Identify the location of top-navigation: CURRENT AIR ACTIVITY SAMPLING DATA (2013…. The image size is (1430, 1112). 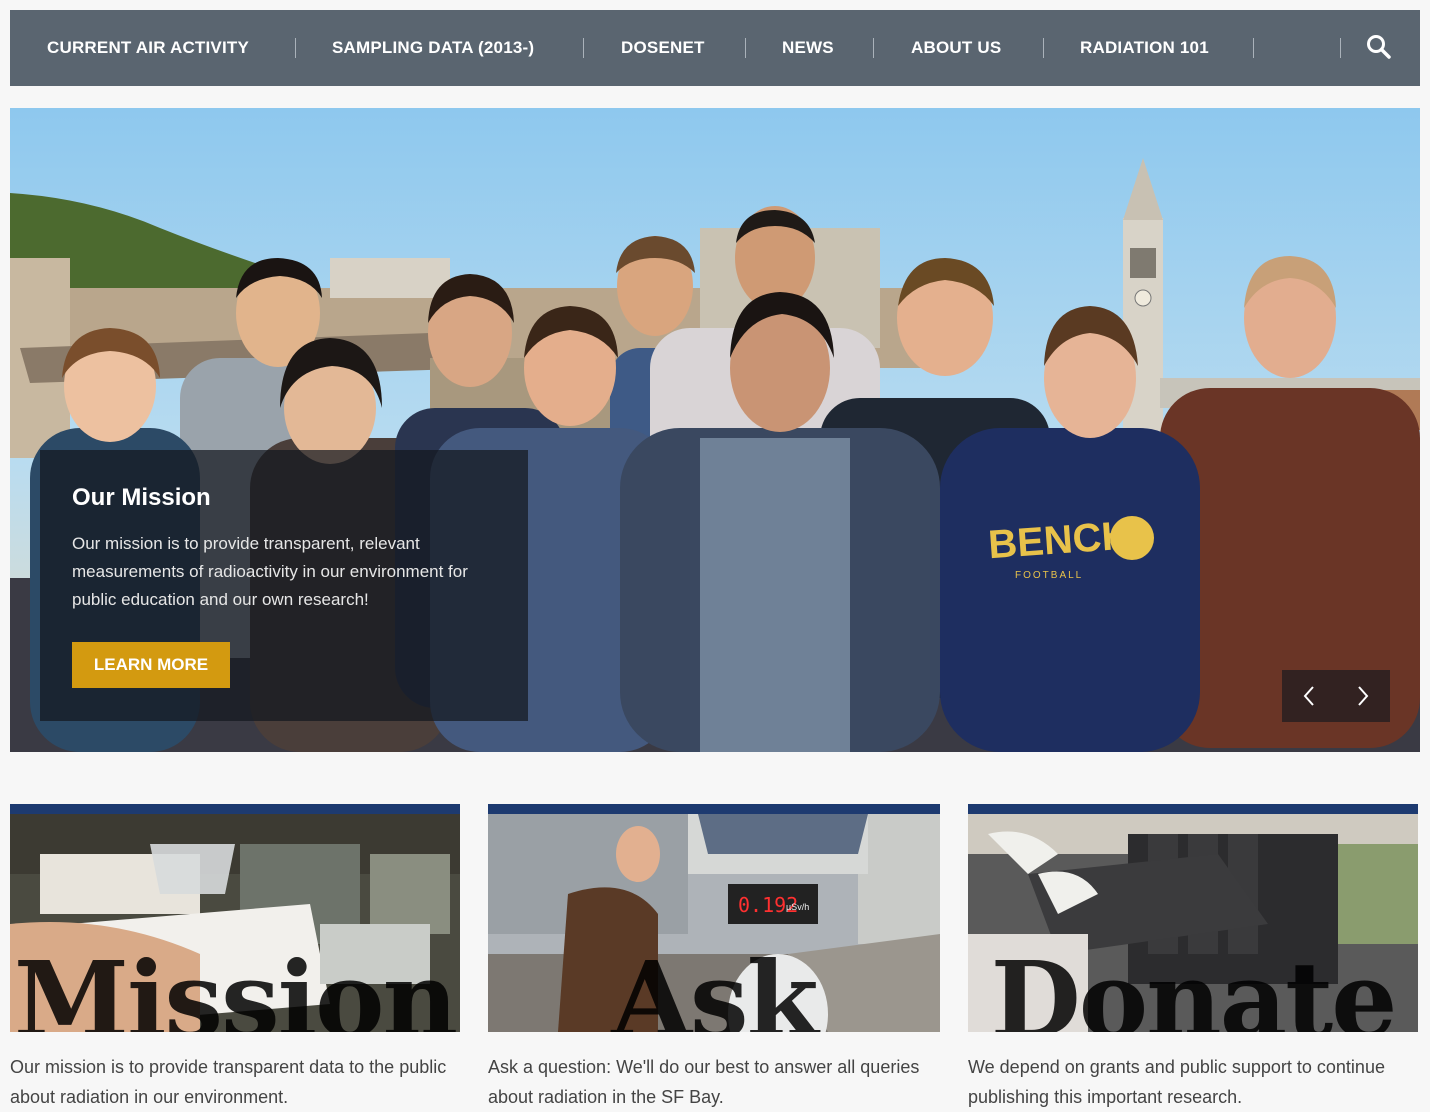
(715, 48).